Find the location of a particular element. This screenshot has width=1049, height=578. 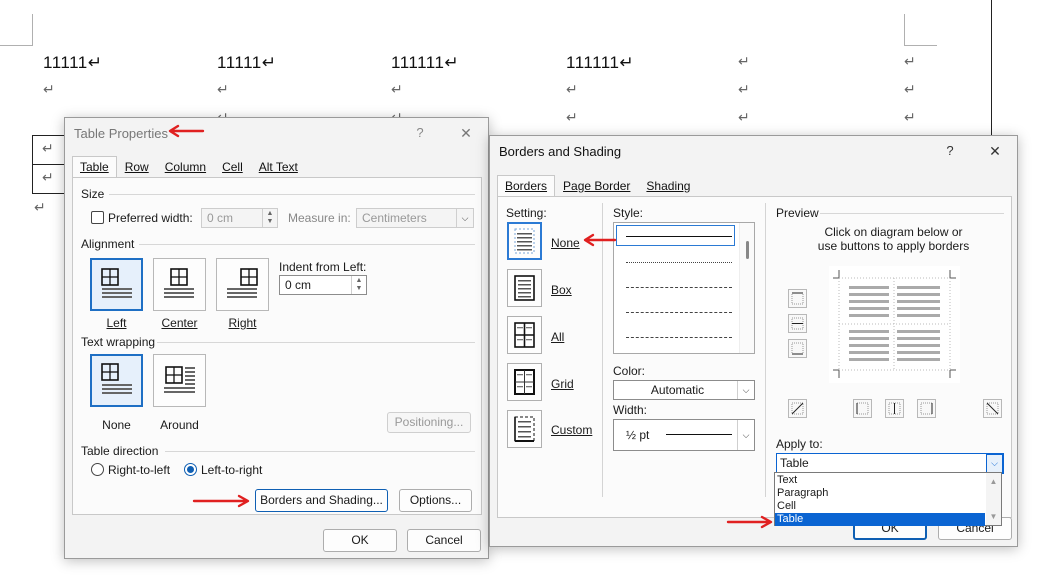

border-bottom-icon is located at coordinates (797, 348).